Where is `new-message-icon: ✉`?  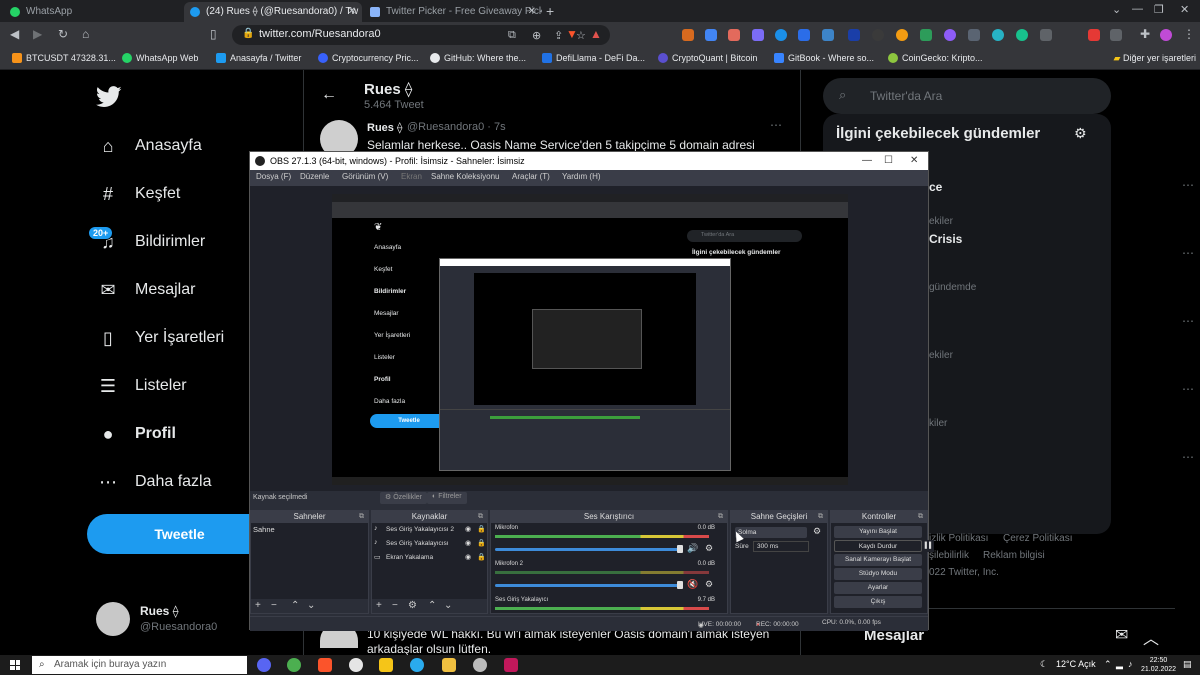
new-message-icon: ✉ is located at coordinates (1121, 635).